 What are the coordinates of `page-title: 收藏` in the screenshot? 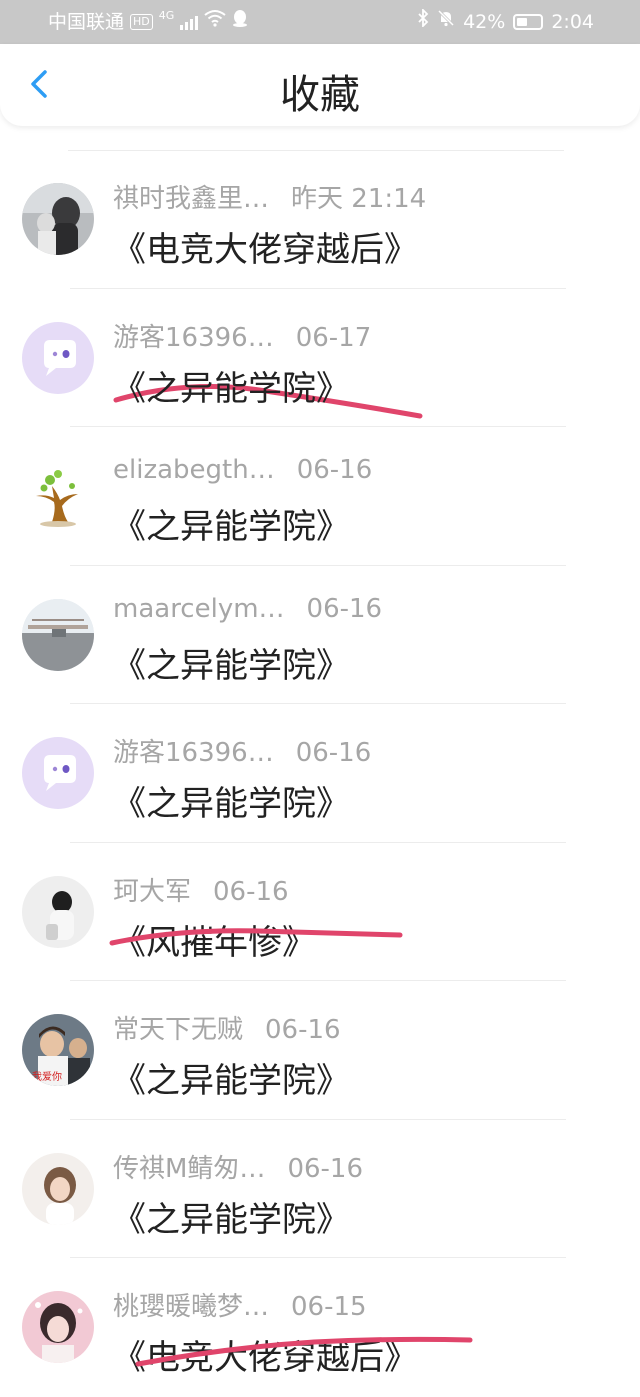 It's located at (320, 95).